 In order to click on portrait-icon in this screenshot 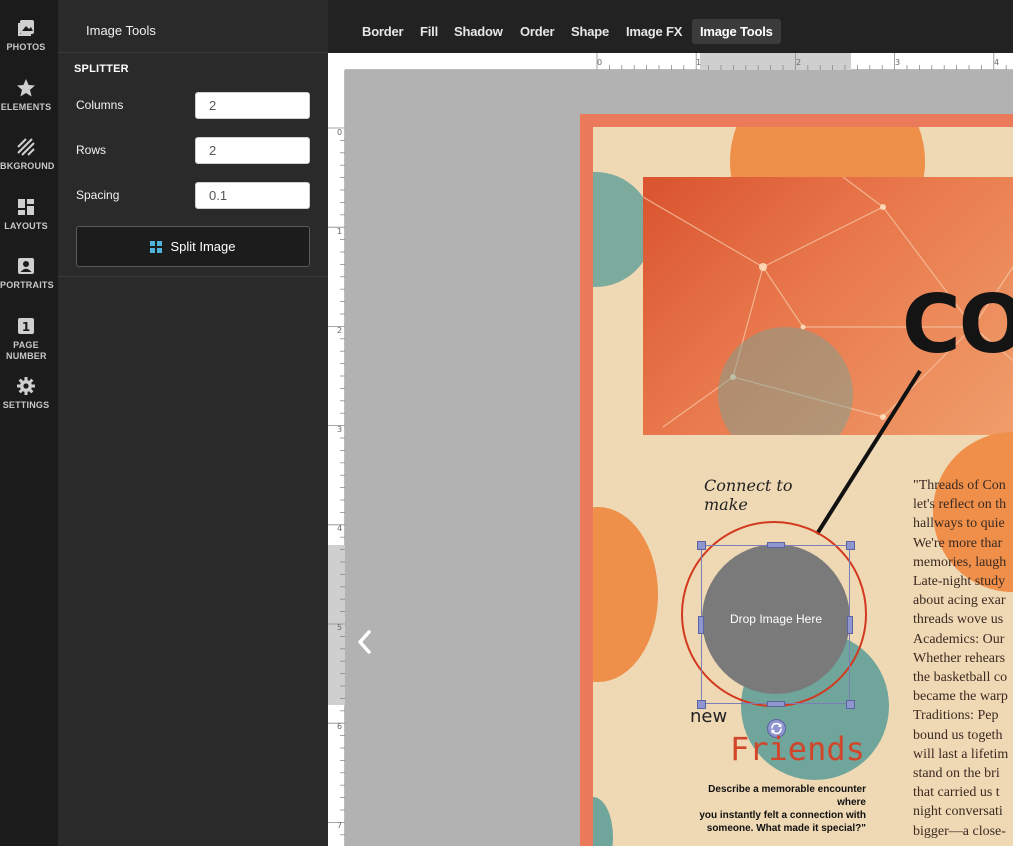, I will do `click(26, 266)`.